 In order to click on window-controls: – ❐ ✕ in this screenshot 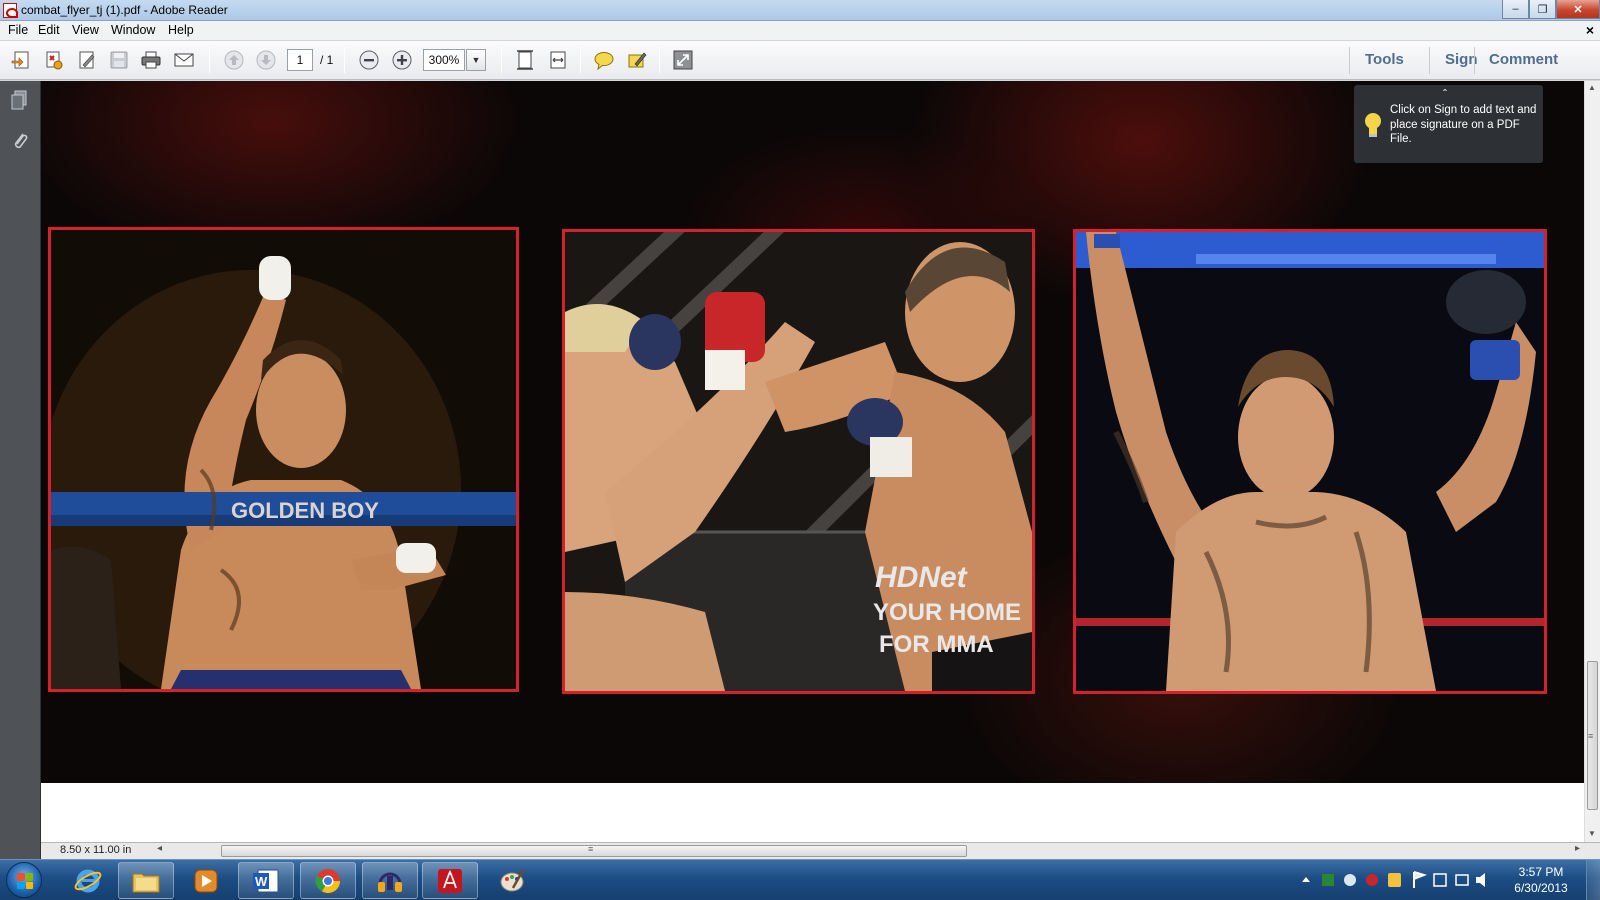, I will do `click(1551, 9)`.